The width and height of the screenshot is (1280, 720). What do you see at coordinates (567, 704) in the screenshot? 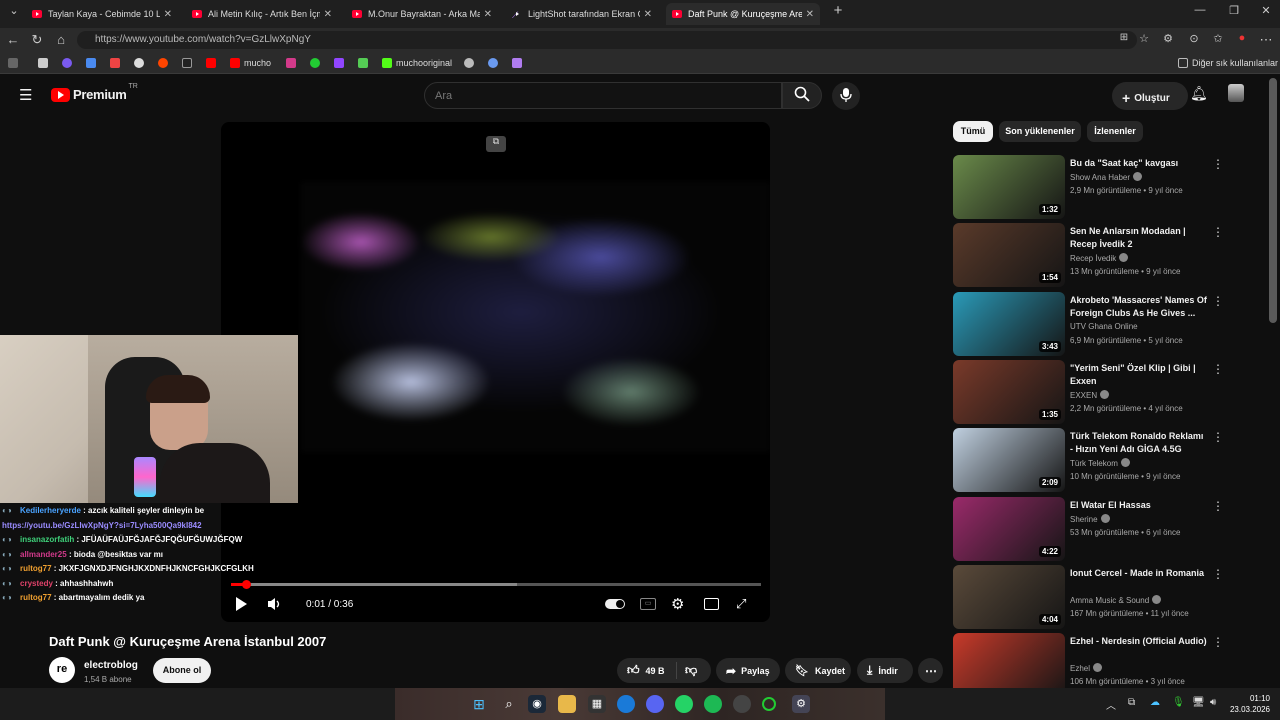
I see `file-explorer-icon` at bounding box center [567, 704].